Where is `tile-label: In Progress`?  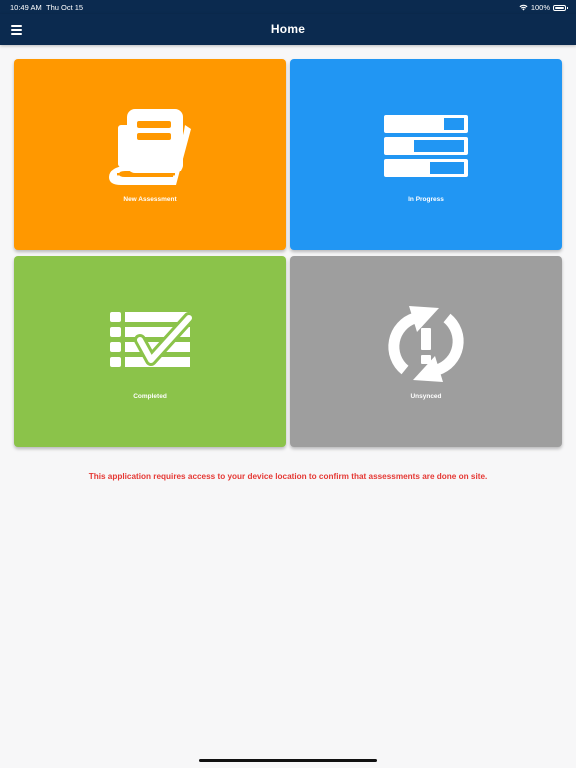 tile-label: In Progress is located at coordinates (426, 199).